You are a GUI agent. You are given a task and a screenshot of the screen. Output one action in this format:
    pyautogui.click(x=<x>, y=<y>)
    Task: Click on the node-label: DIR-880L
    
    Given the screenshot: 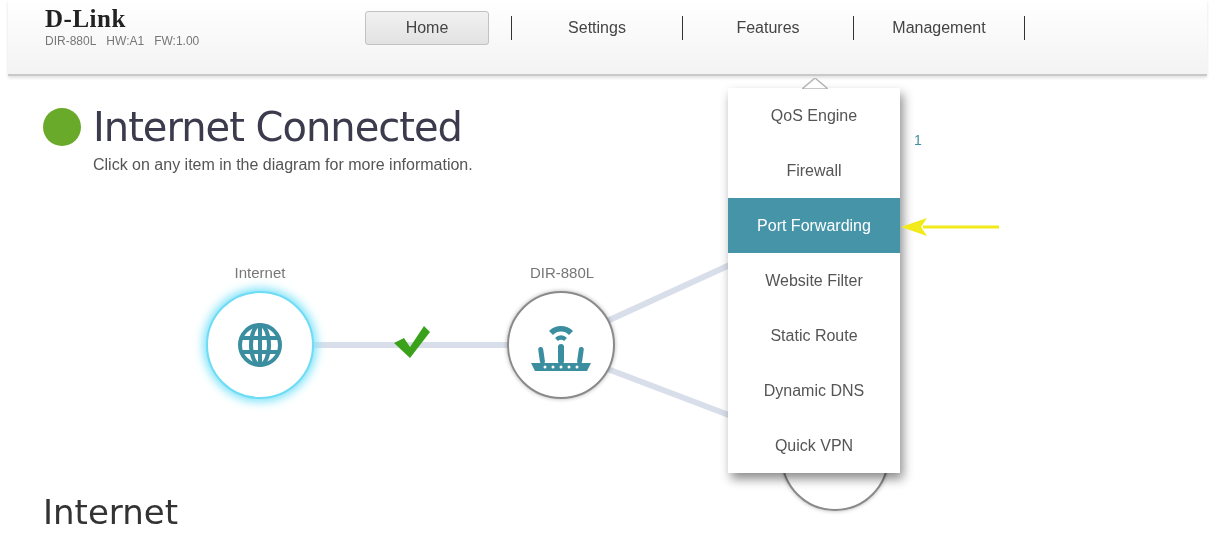 What is the action you would take?
    pyautogui.click(x=562, y=272)
    